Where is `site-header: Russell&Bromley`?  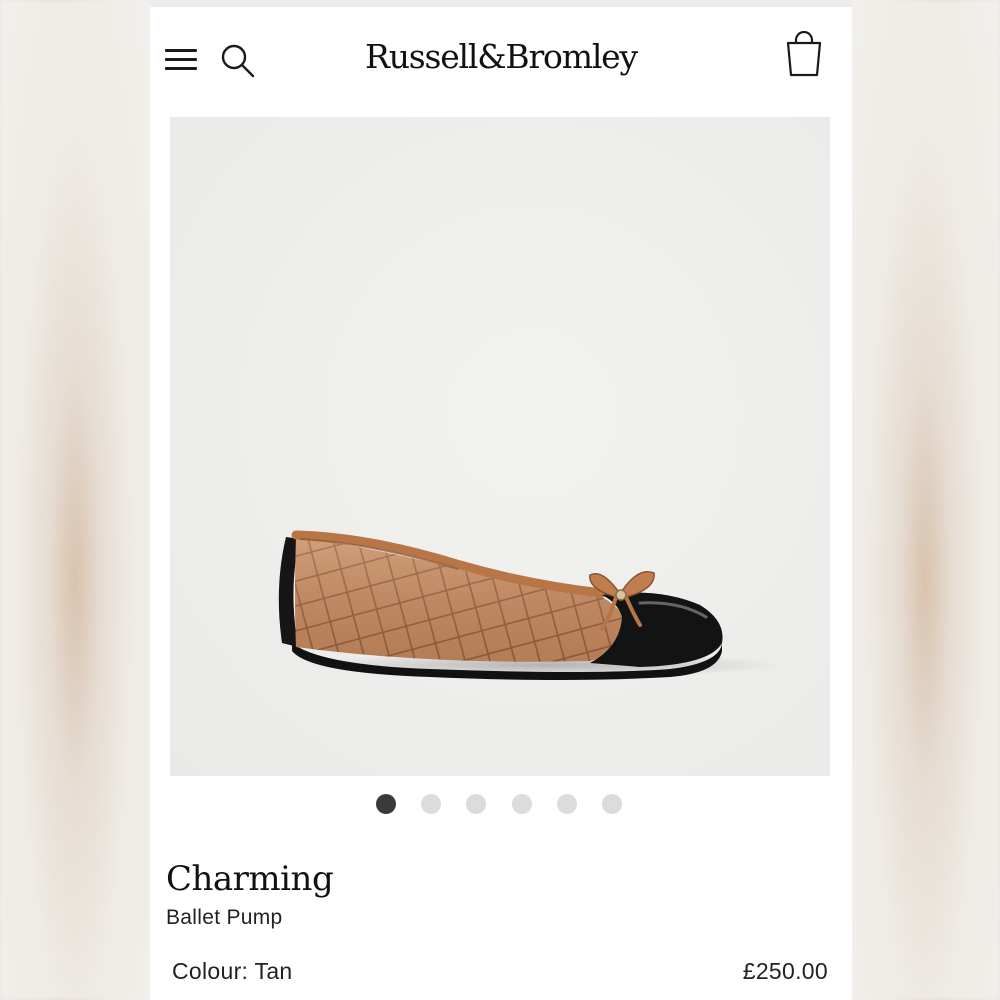
site-header: Russell&Bromley is located at coordinates (501, 60).